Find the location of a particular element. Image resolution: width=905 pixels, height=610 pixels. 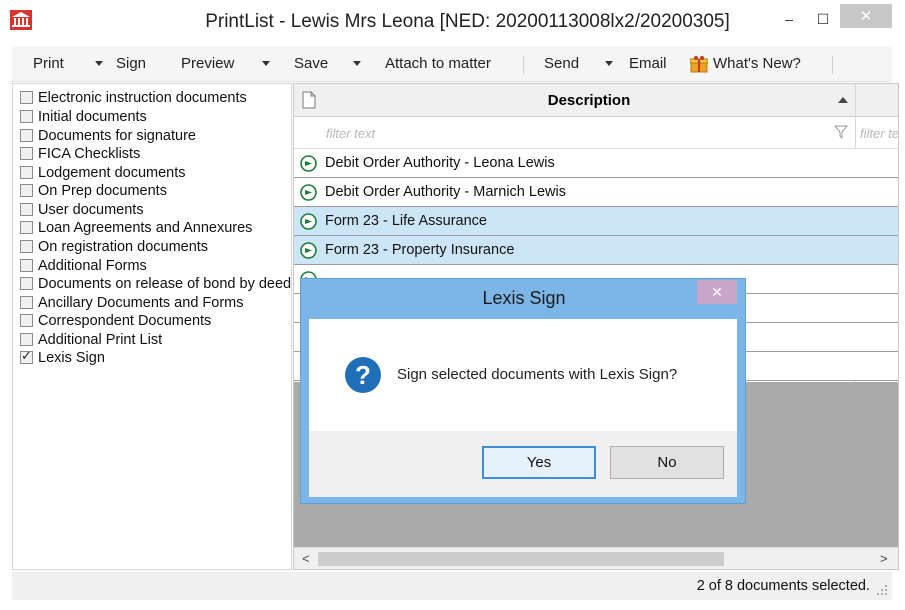

document-icon is located at coordinates (309, 100).